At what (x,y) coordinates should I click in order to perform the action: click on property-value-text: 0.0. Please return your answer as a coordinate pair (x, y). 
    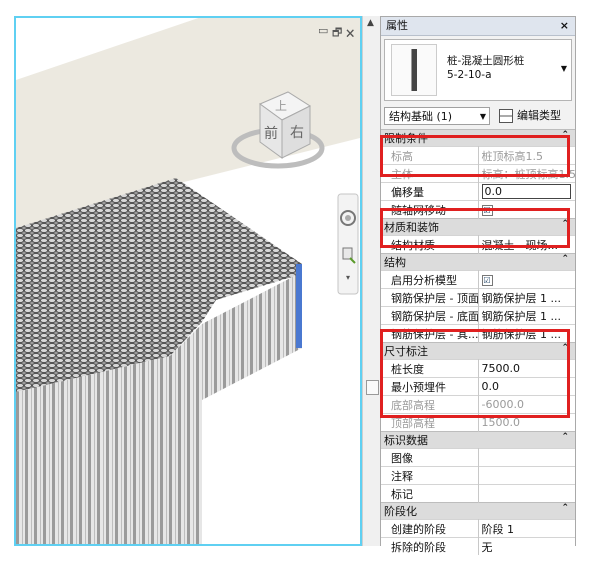
    Looking at the image, I should click on (526, 191).